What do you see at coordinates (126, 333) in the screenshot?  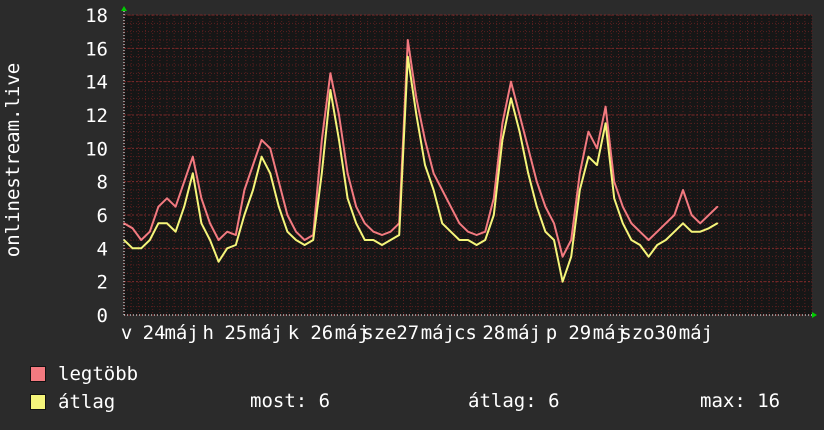 I see `x-tick-label: v` at bounding box center [126, 333].